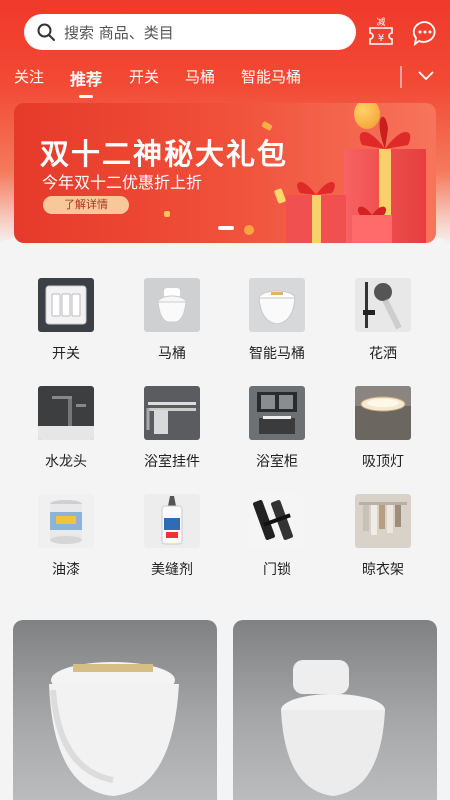 This screenshot has width=450, height=800. I want to click on faucet-icon, so click(66, 413).